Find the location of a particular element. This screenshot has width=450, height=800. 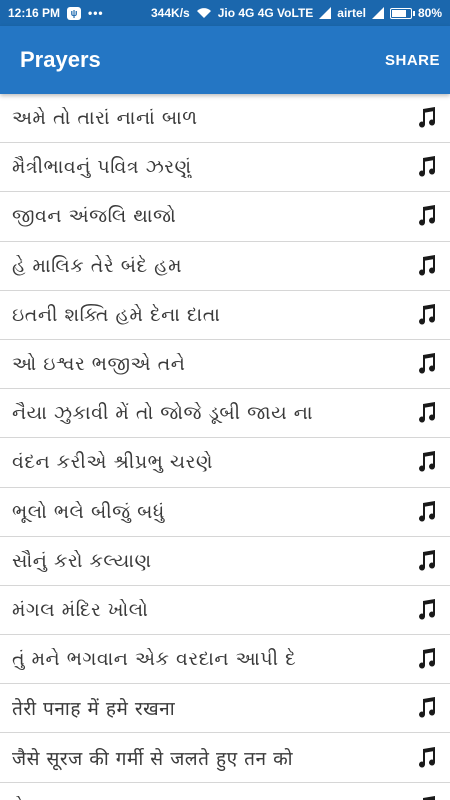

wifi-icon is located at coordinates (203, 13).